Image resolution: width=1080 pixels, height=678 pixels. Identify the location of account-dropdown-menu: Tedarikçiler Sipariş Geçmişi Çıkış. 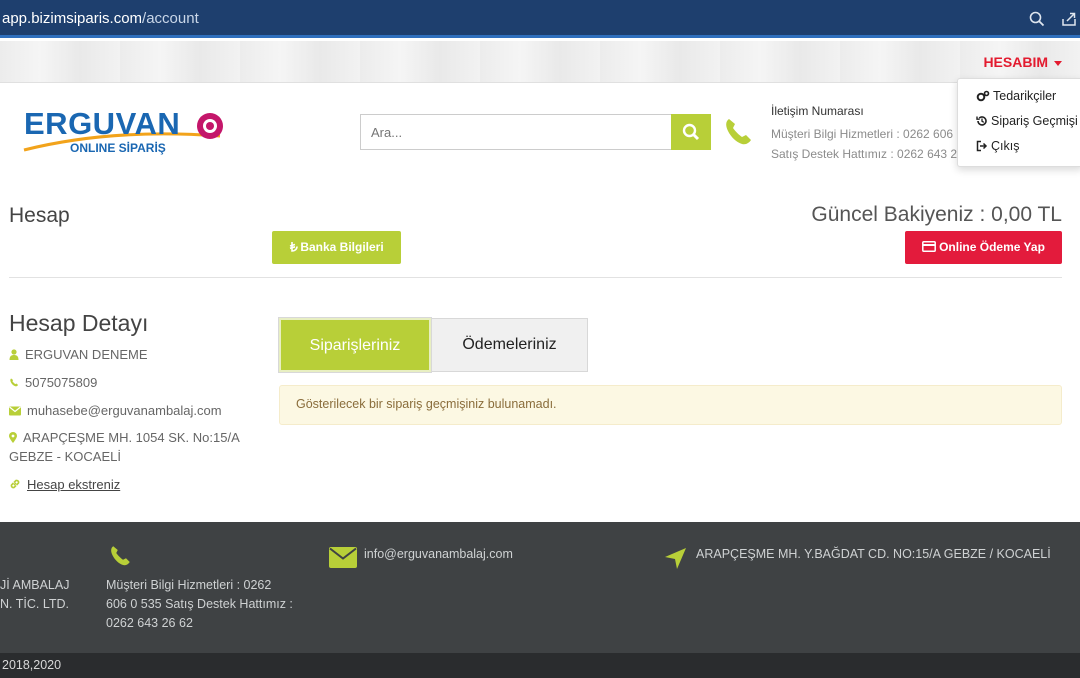
(1018, 122).